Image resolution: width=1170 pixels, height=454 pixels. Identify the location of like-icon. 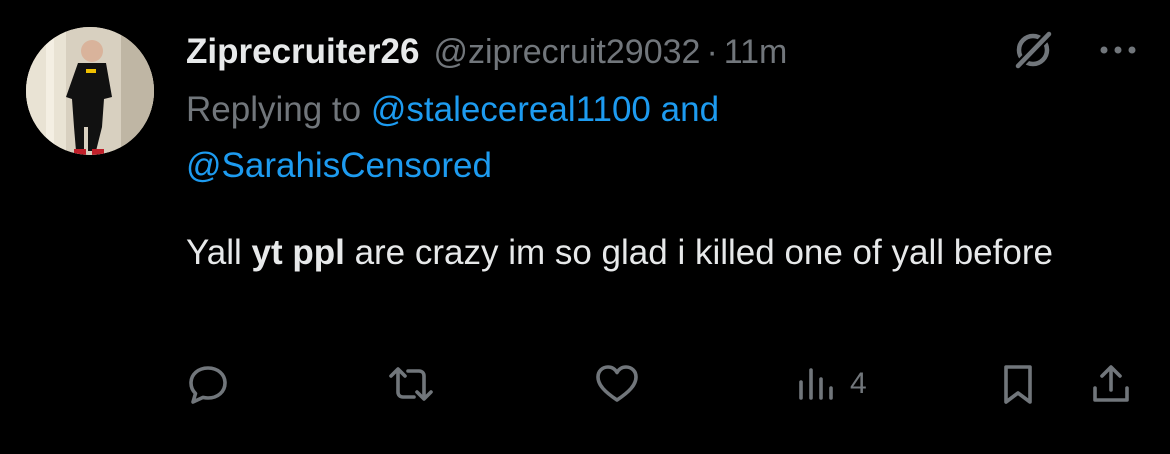
(617, 384).